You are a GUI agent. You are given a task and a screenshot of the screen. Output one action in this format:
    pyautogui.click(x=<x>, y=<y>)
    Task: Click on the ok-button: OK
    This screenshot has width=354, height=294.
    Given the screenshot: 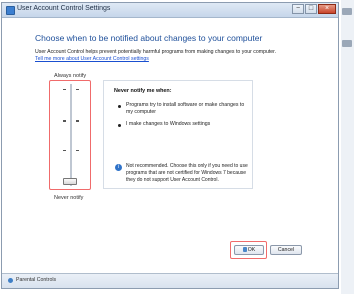 What is the action you would take?
    pyautogui.click(x=249, y=250)
    